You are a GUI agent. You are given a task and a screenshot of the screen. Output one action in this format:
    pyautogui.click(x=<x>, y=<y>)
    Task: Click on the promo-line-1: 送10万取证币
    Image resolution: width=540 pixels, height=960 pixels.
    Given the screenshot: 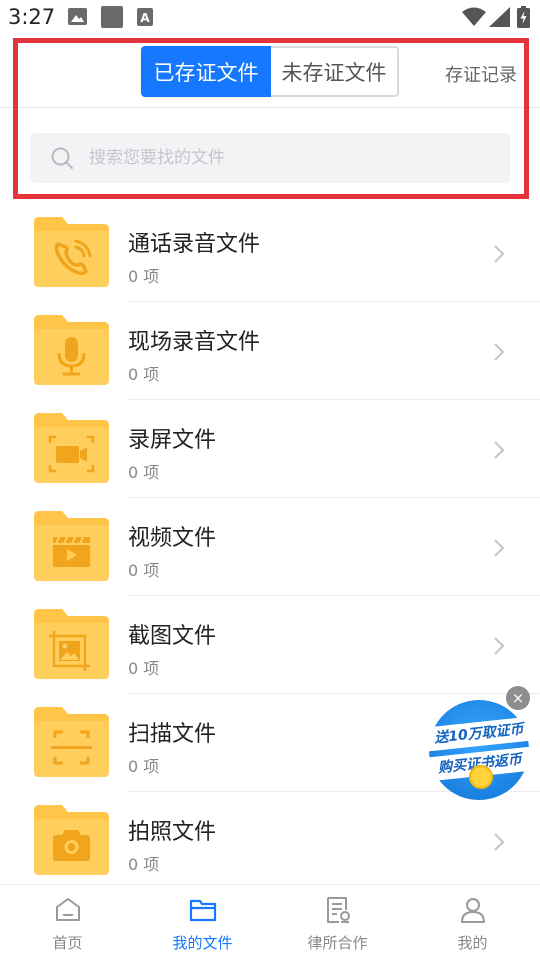 What is the action you would take?
    pyautogui.click(x=479, y=734)
    